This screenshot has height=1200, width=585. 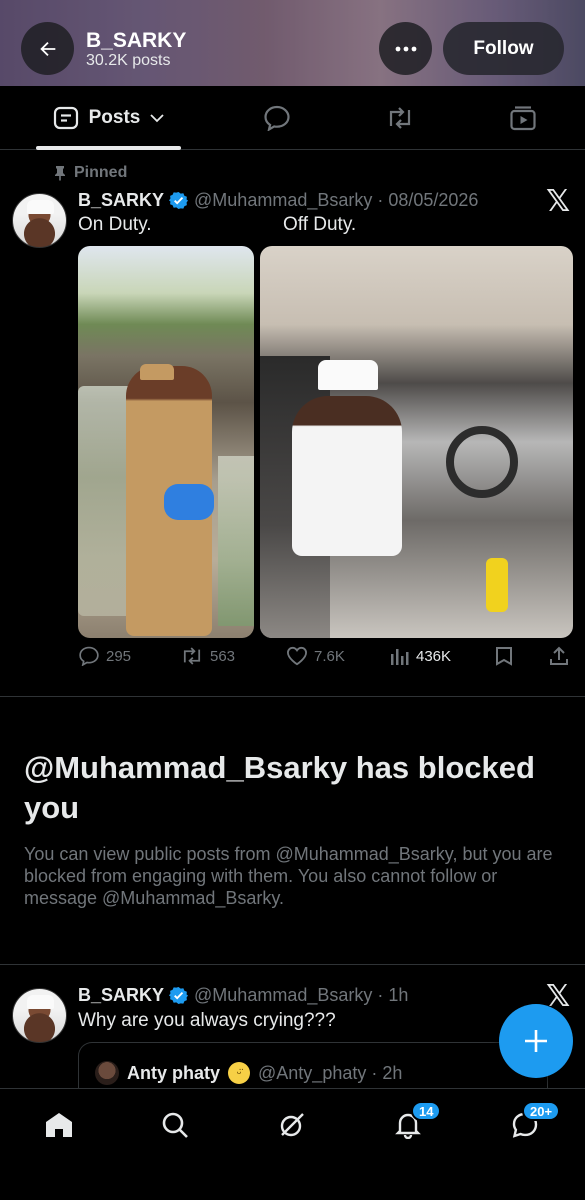 I want to click on like-button: 7.6K, so click(x=315, y=656).